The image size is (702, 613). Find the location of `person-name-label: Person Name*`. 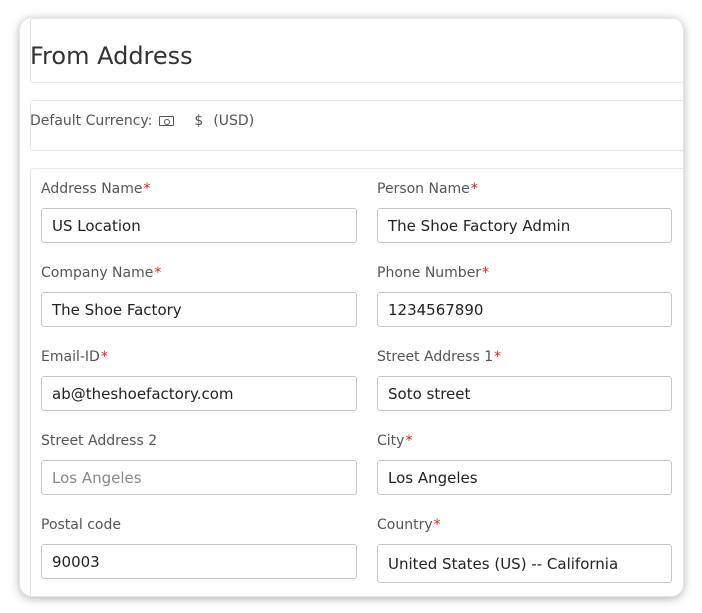

person-name-label: Person Name* is located at coordinates (427, 189).